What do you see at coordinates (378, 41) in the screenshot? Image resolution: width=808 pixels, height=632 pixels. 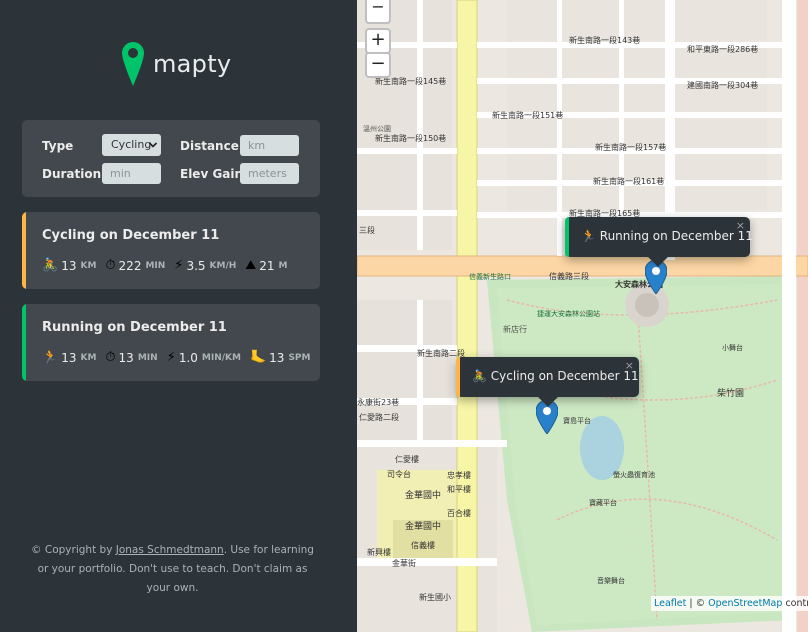 I see `zoom-in-button: +` at bounding box center [378, 41].